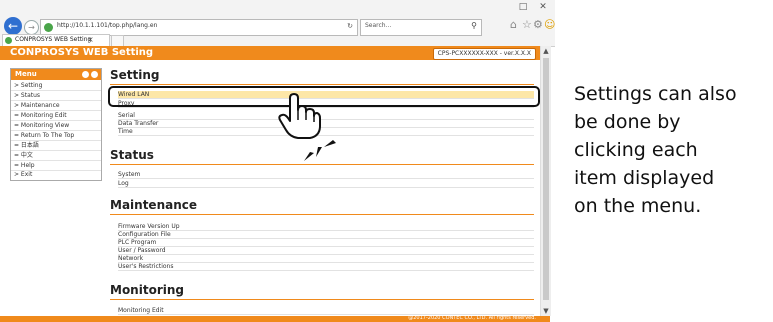 The height and width of the screenshot is (322, 773). I want to click on model-badge: CPS-PCXXXXXX-XXX - ver.X.X.X, so click(484, 54).